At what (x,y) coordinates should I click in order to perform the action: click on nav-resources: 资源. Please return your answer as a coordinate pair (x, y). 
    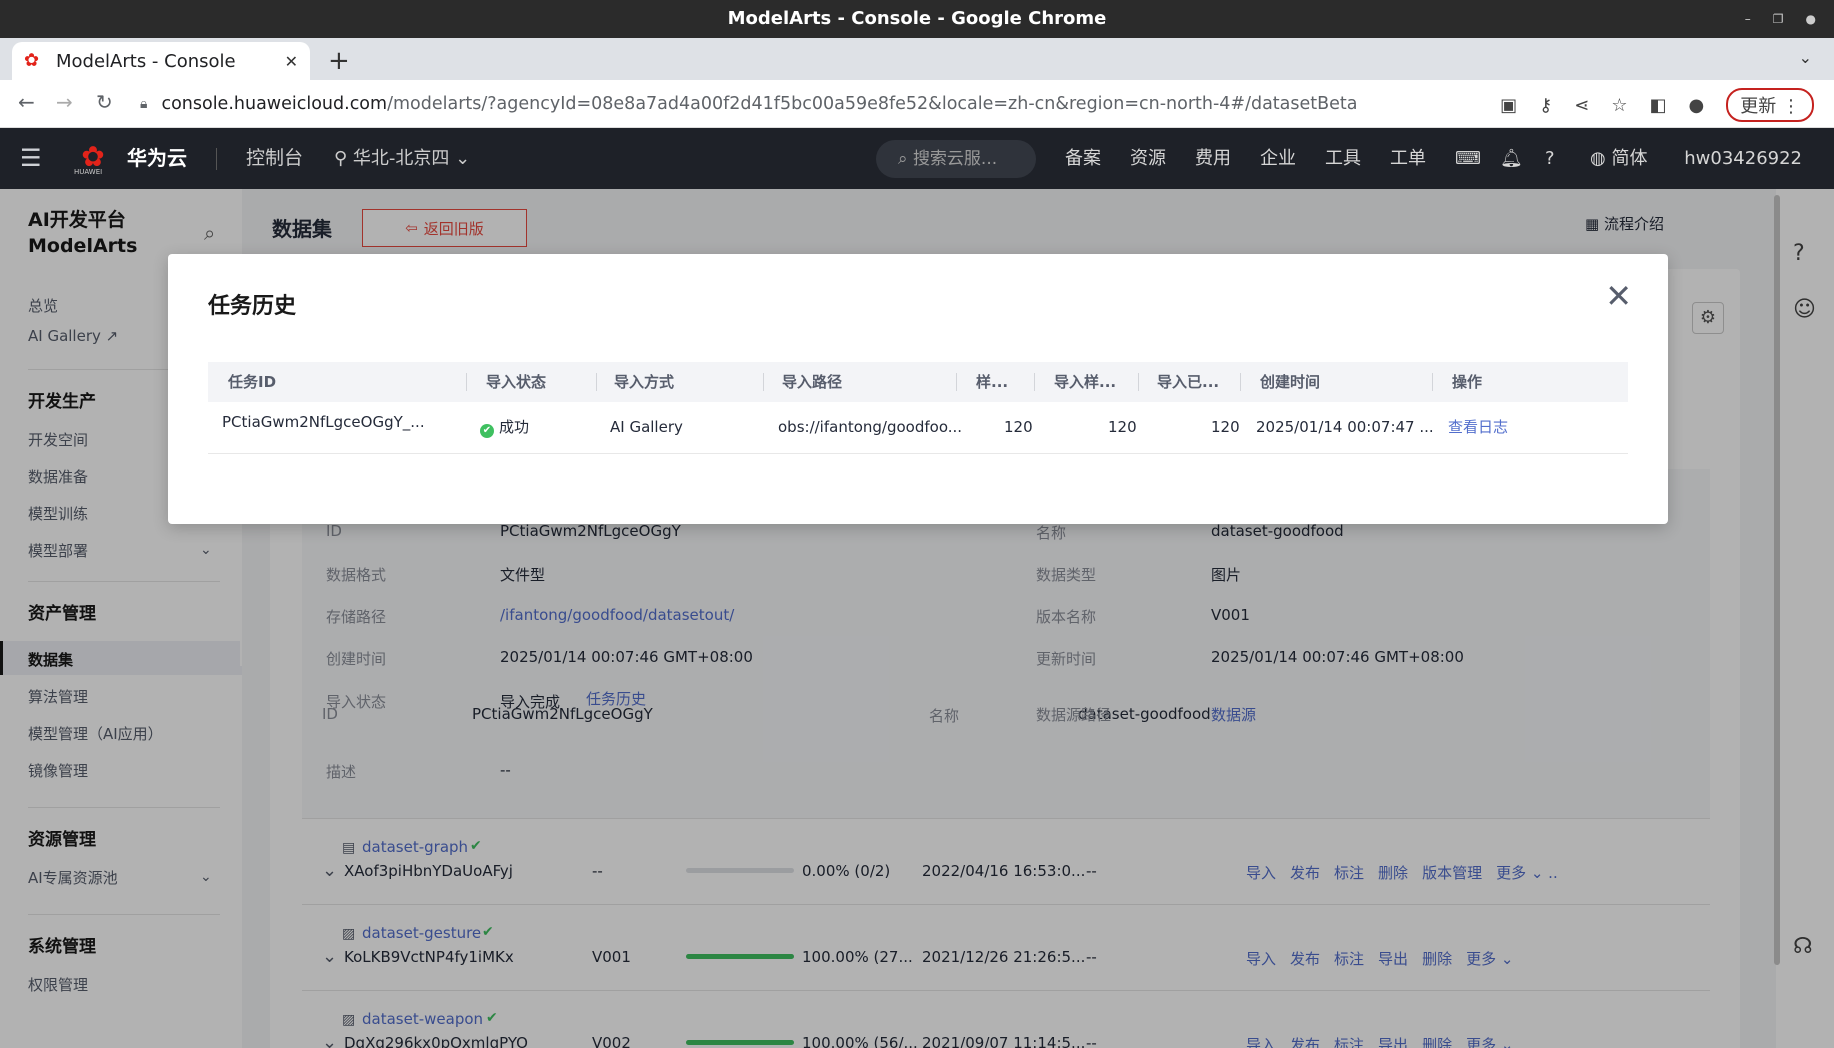
    Looking at the image, I should click on (1148, 158).